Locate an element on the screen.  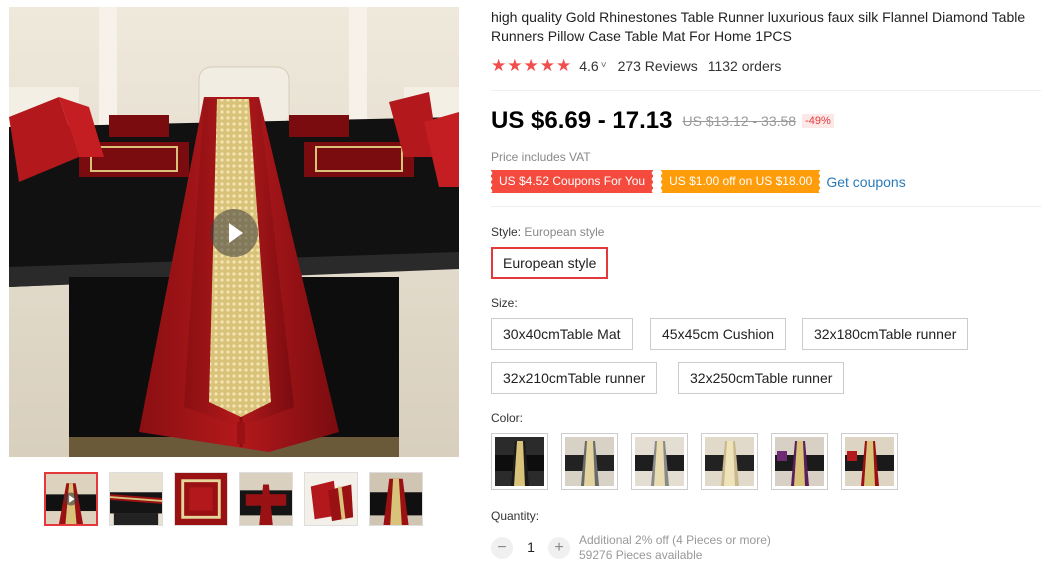
play-video-button is located at coordinates (234, 233).